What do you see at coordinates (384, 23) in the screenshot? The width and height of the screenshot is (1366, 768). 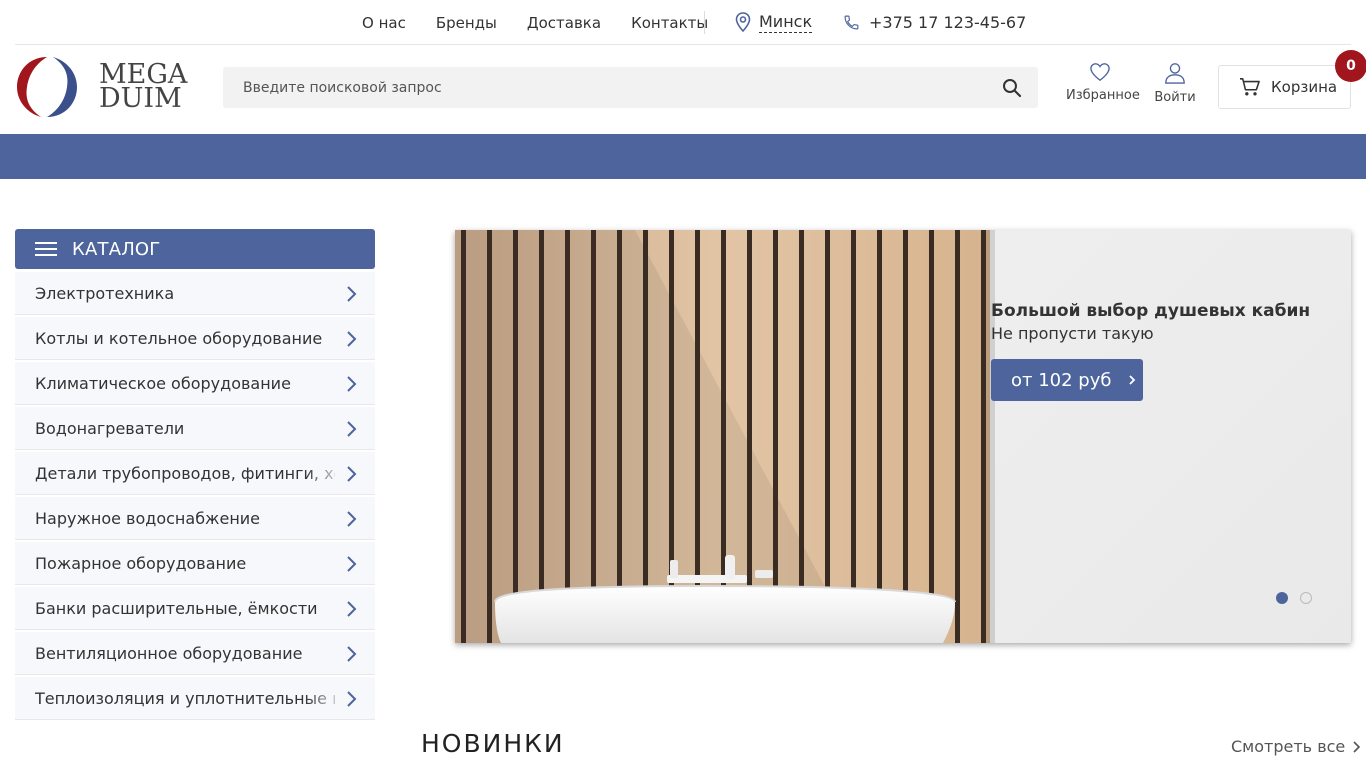 I see `nav-link-about: О нас` at bounding box center [384, 23].